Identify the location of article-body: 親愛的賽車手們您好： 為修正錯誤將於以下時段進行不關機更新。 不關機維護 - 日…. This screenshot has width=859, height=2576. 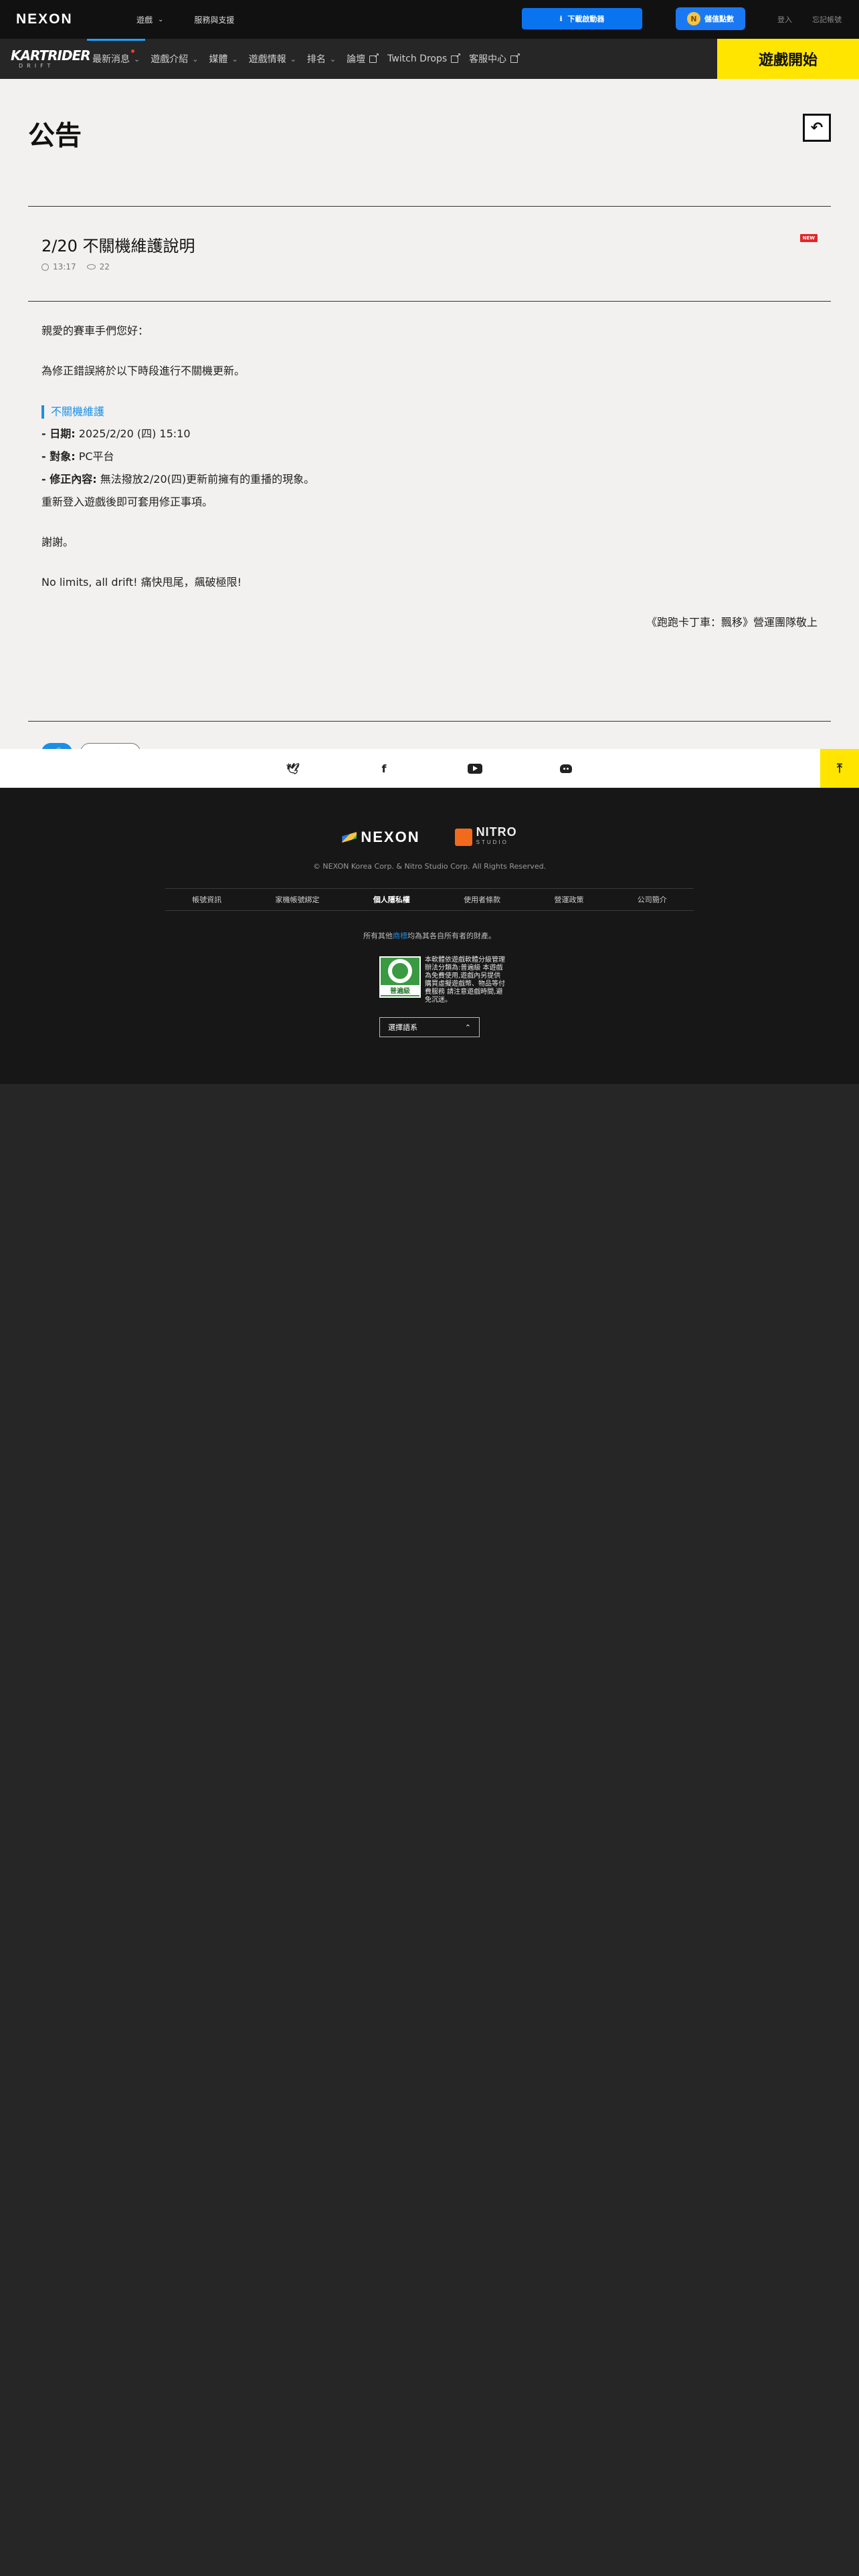
(429, 477).